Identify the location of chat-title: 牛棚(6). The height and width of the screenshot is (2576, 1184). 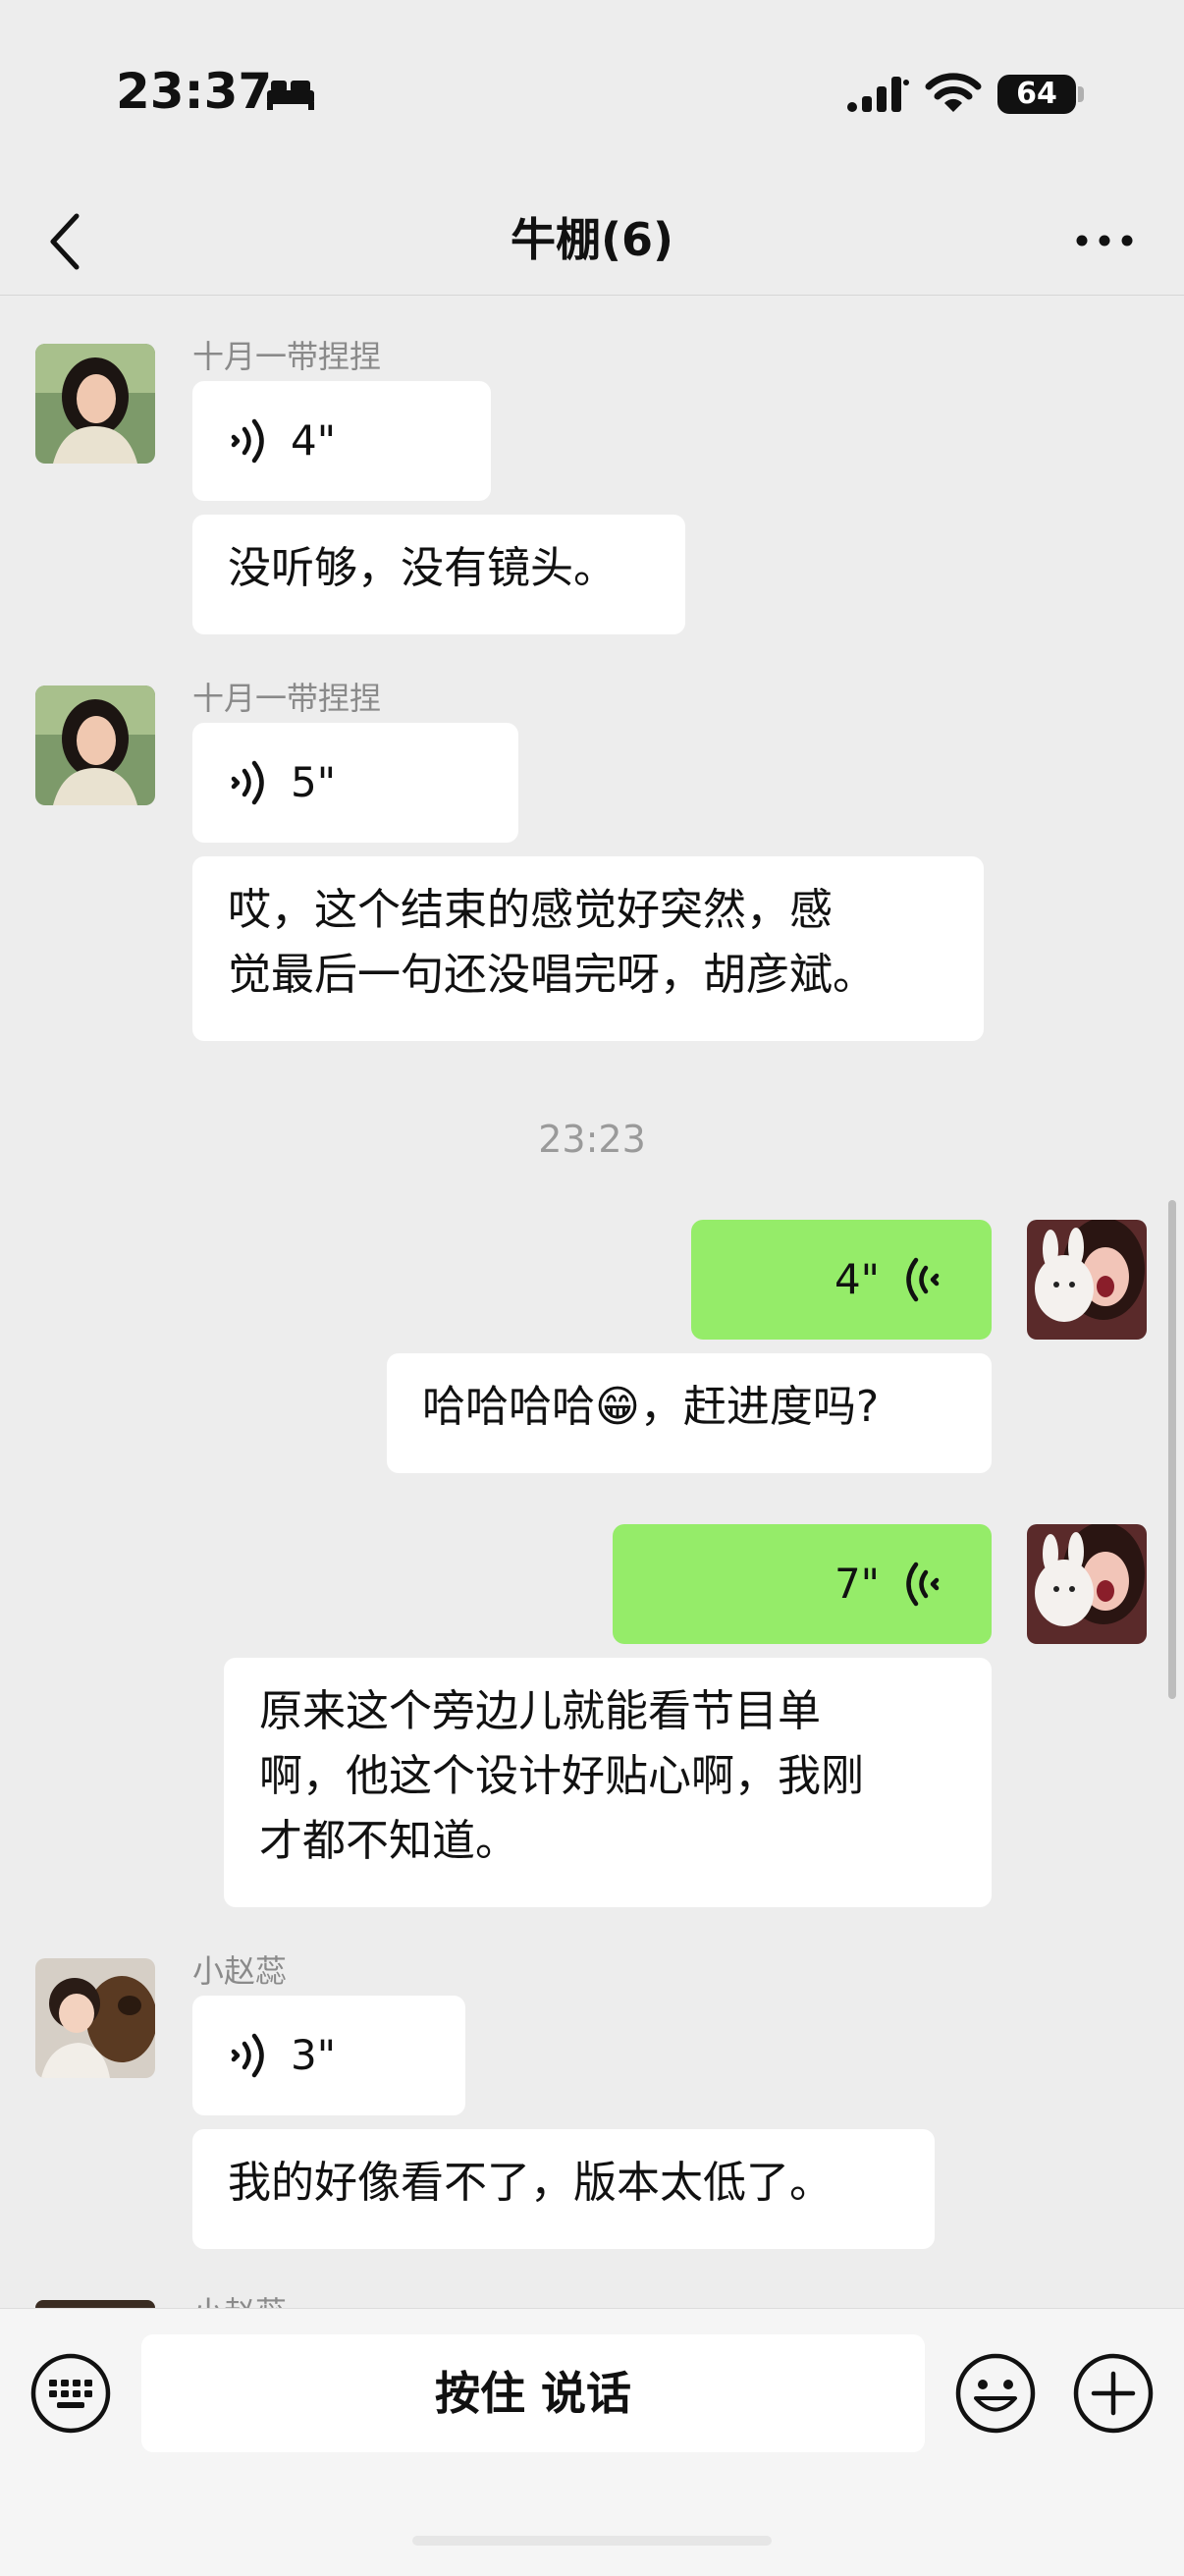
(592, 240).